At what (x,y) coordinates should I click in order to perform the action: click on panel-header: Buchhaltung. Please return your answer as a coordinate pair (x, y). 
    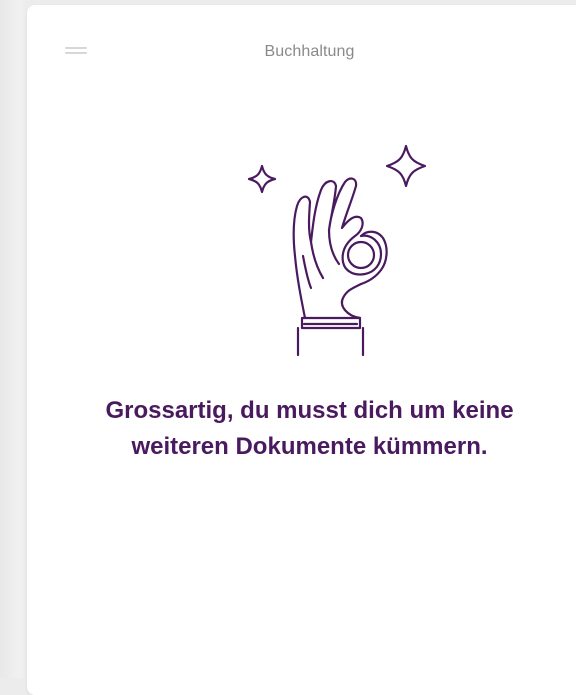
    Looking at the image, I should click on (301, 48).